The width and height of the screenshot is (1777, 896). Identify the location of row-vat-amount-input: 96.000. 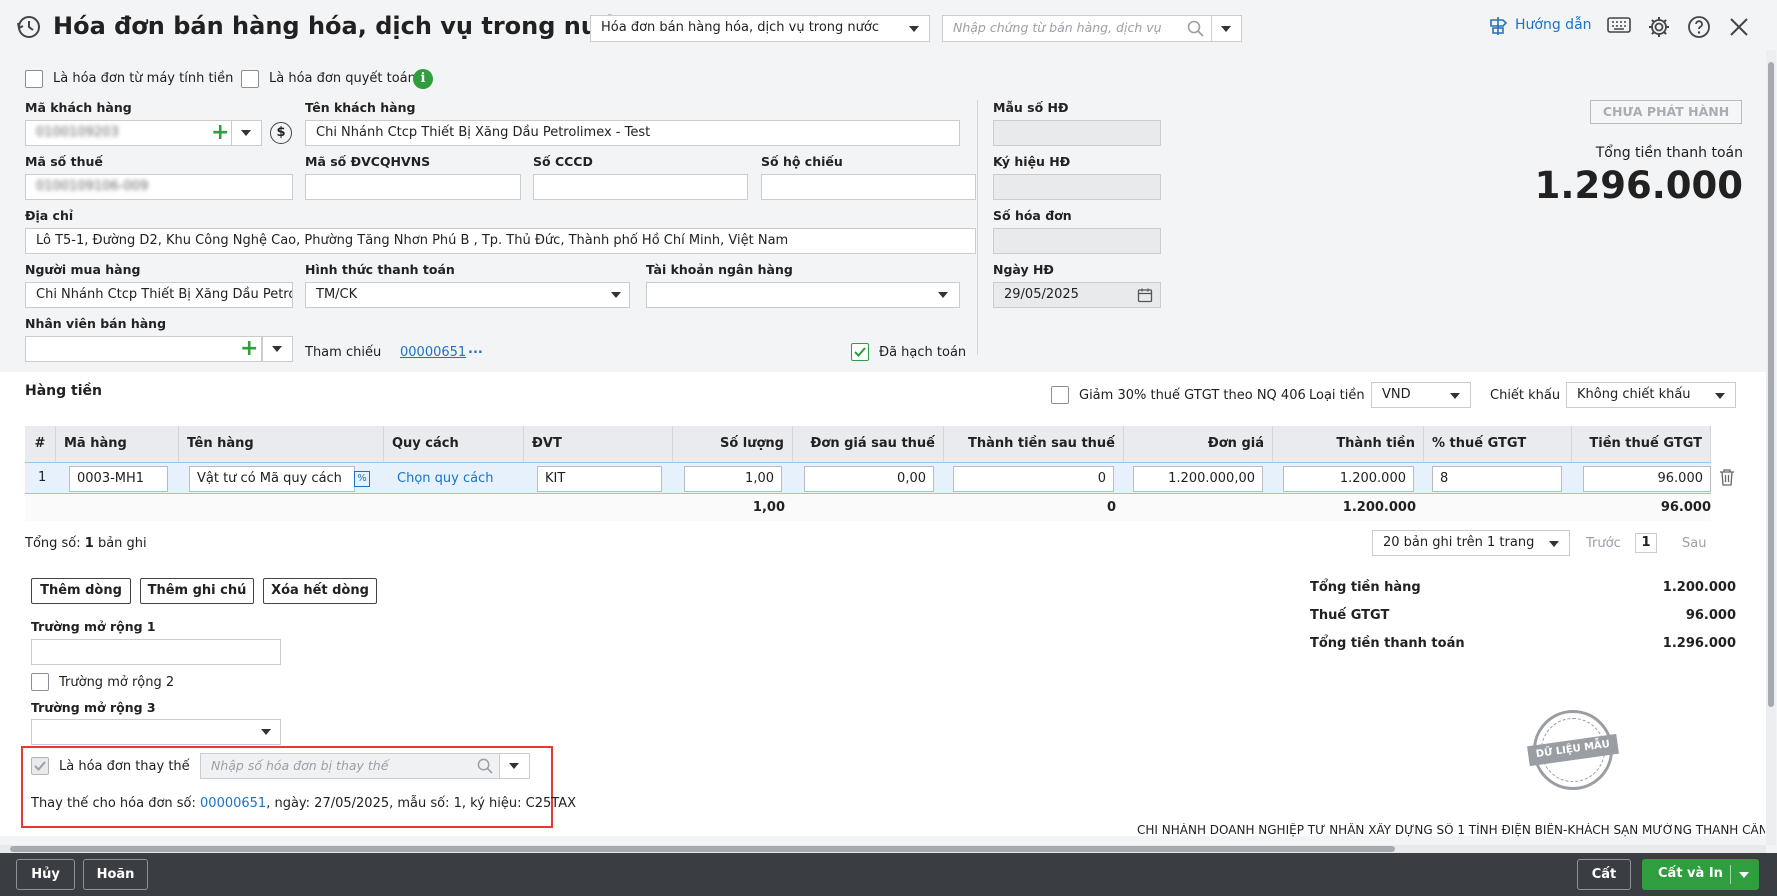
(1647, 479).